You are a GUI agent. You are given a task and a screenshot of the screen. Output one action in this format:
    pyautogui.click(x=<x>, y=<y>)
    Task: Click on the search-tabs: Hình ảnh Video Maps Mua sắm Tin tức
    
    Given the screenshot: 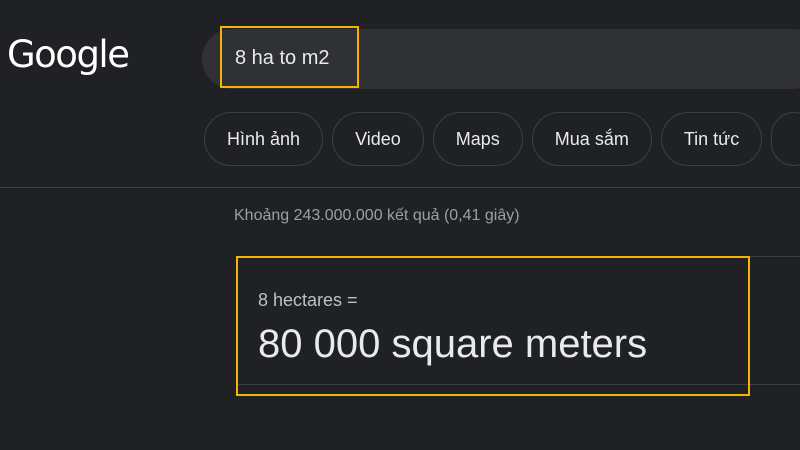 What is the action you would take?
    pyautogui.click(x=502, y=139)
    